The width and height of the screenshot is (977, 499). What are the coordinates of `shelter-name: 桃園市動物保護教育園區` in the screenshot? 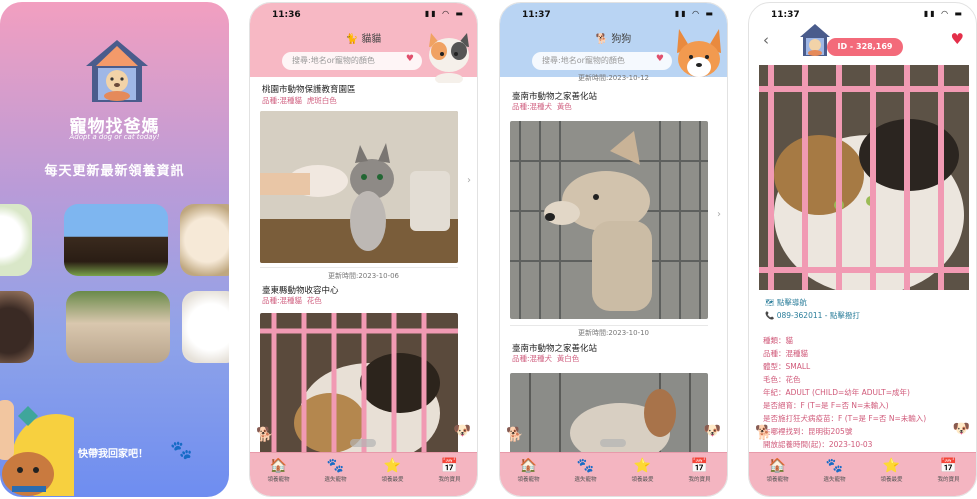 It's located at (309, 89).